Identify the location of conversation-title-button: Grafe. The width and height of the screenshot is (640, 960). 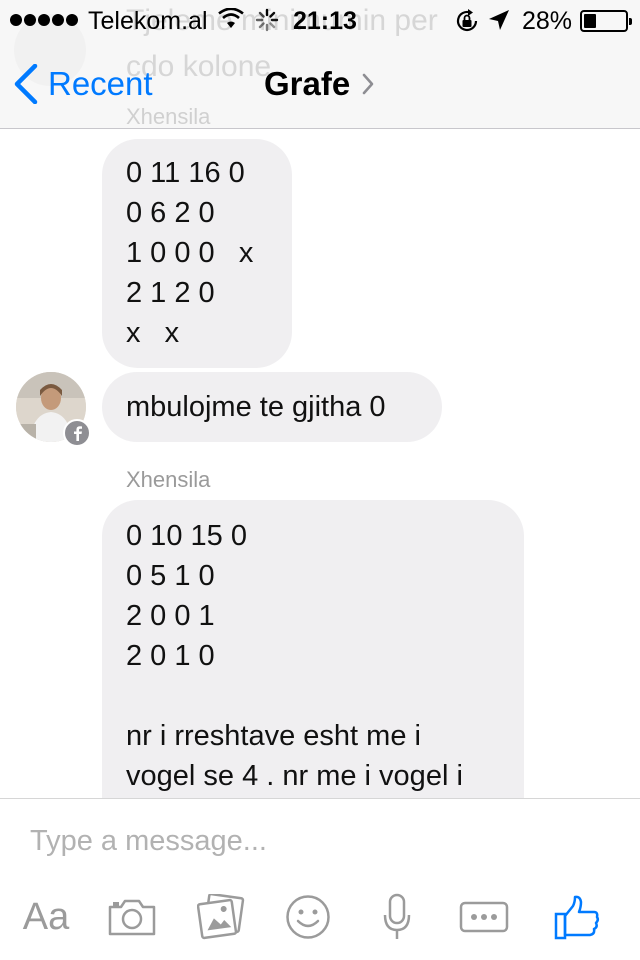
(319, 84).